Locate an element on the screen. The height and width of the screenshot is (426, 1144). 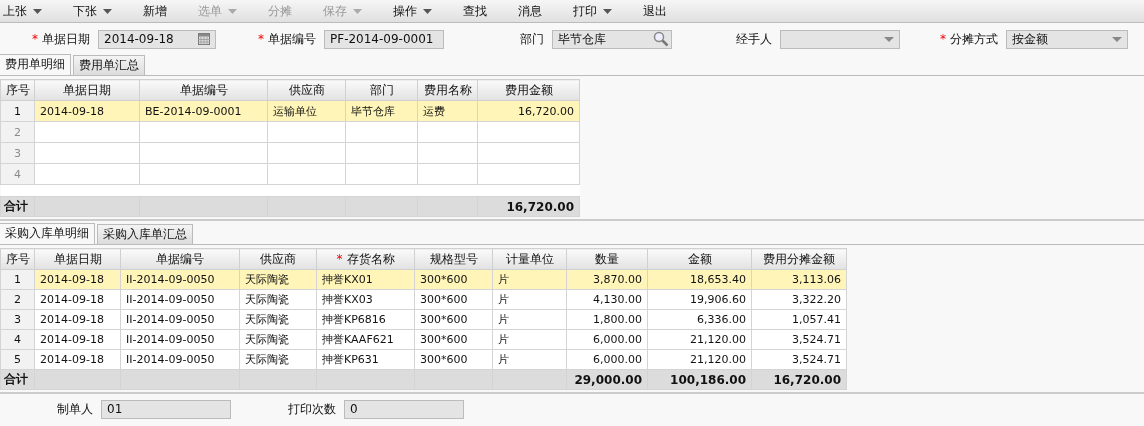
toolbar-button: 打印 is located at coordinates (592, 11).